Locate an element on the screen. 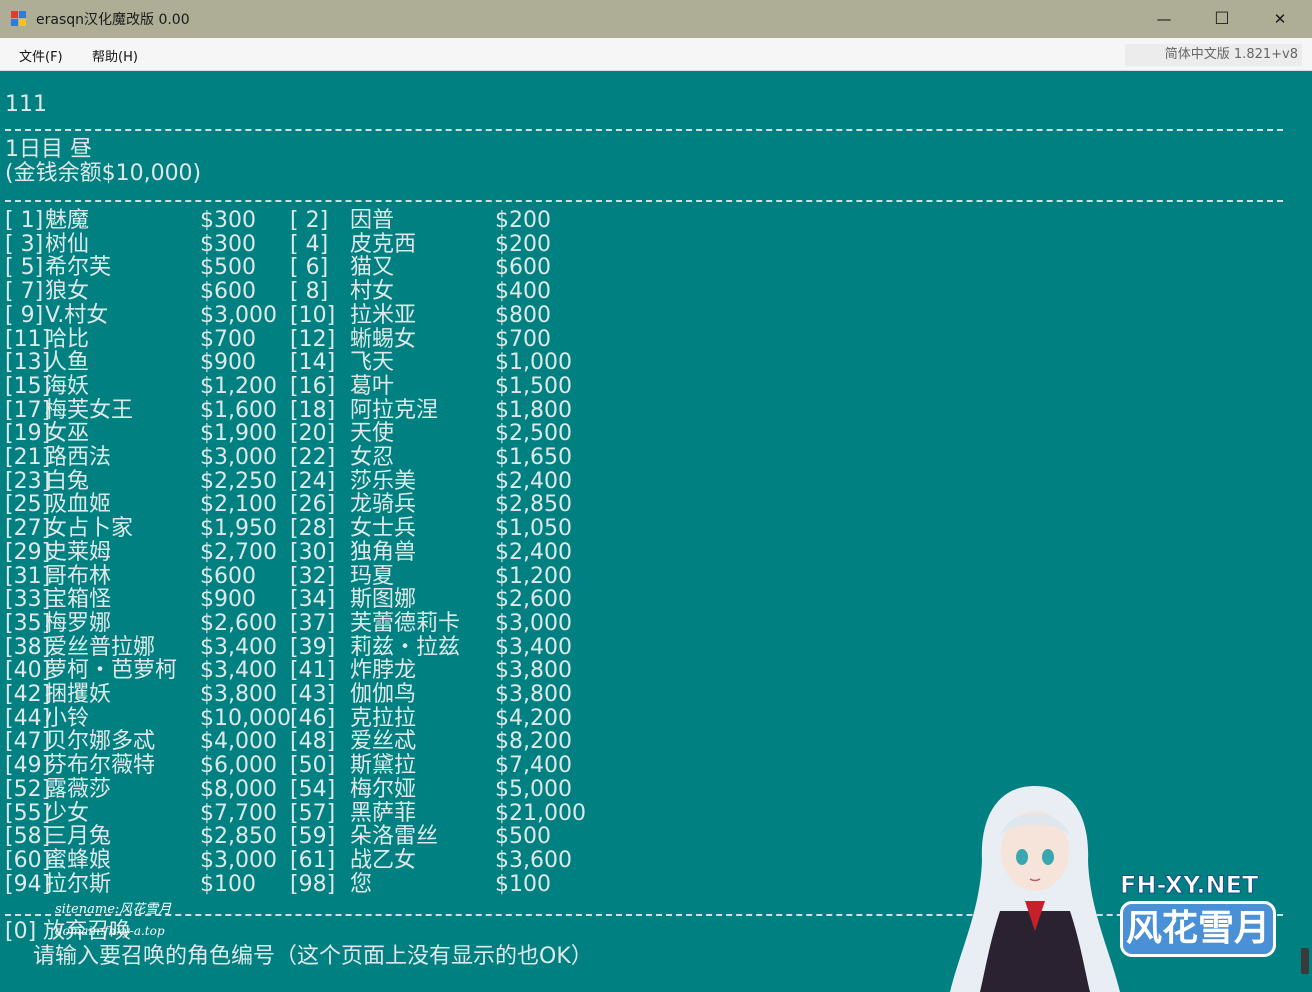 This screenshot has width=1312, height=992. window-title: erasqn汉化魔改版 0.00 is located at coordinates (113, 20).